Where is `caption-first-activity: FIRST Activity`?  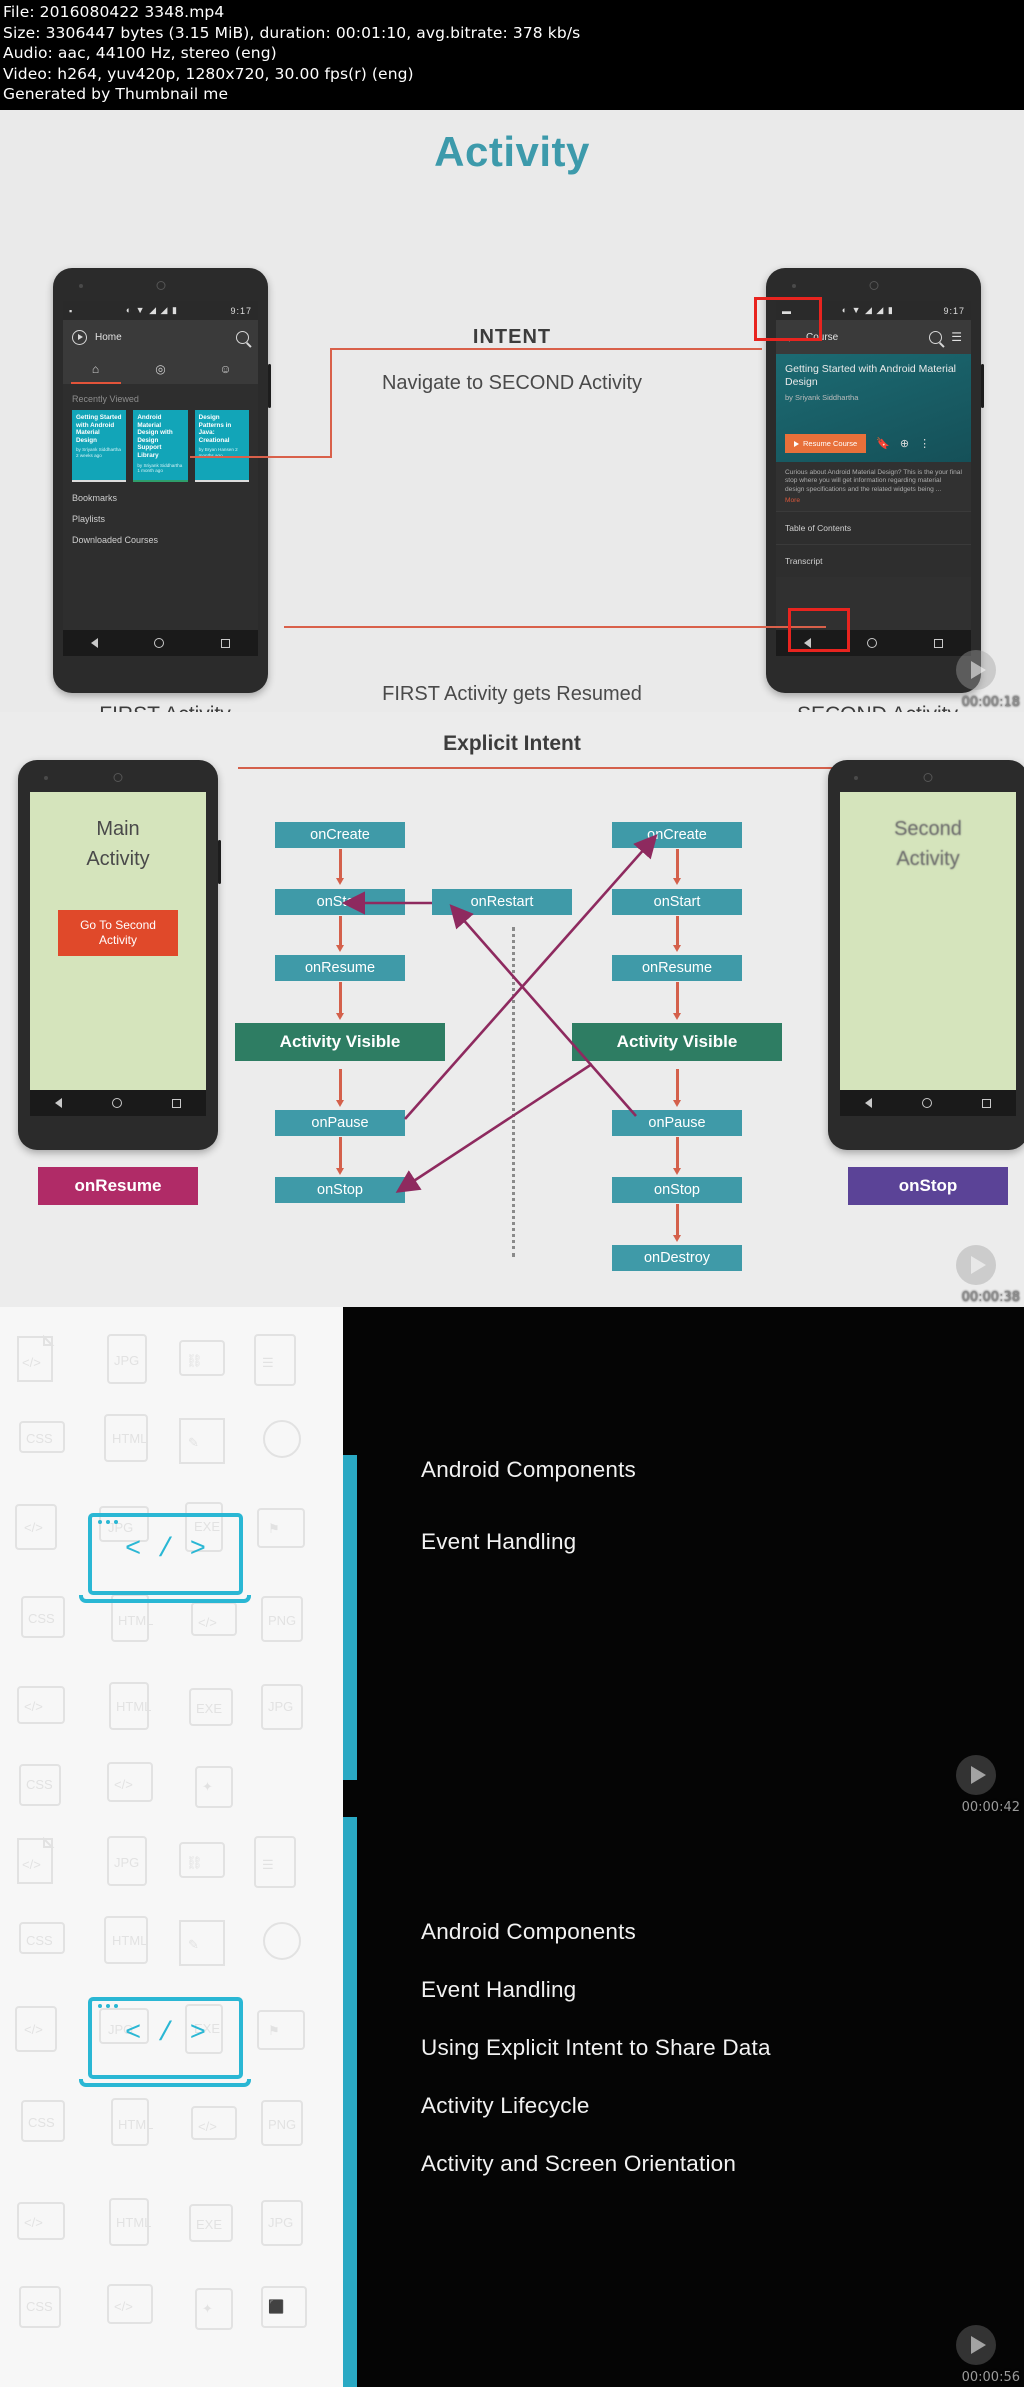
caption-first-activity: FIRST Activity is located at coordinates (165, 707).